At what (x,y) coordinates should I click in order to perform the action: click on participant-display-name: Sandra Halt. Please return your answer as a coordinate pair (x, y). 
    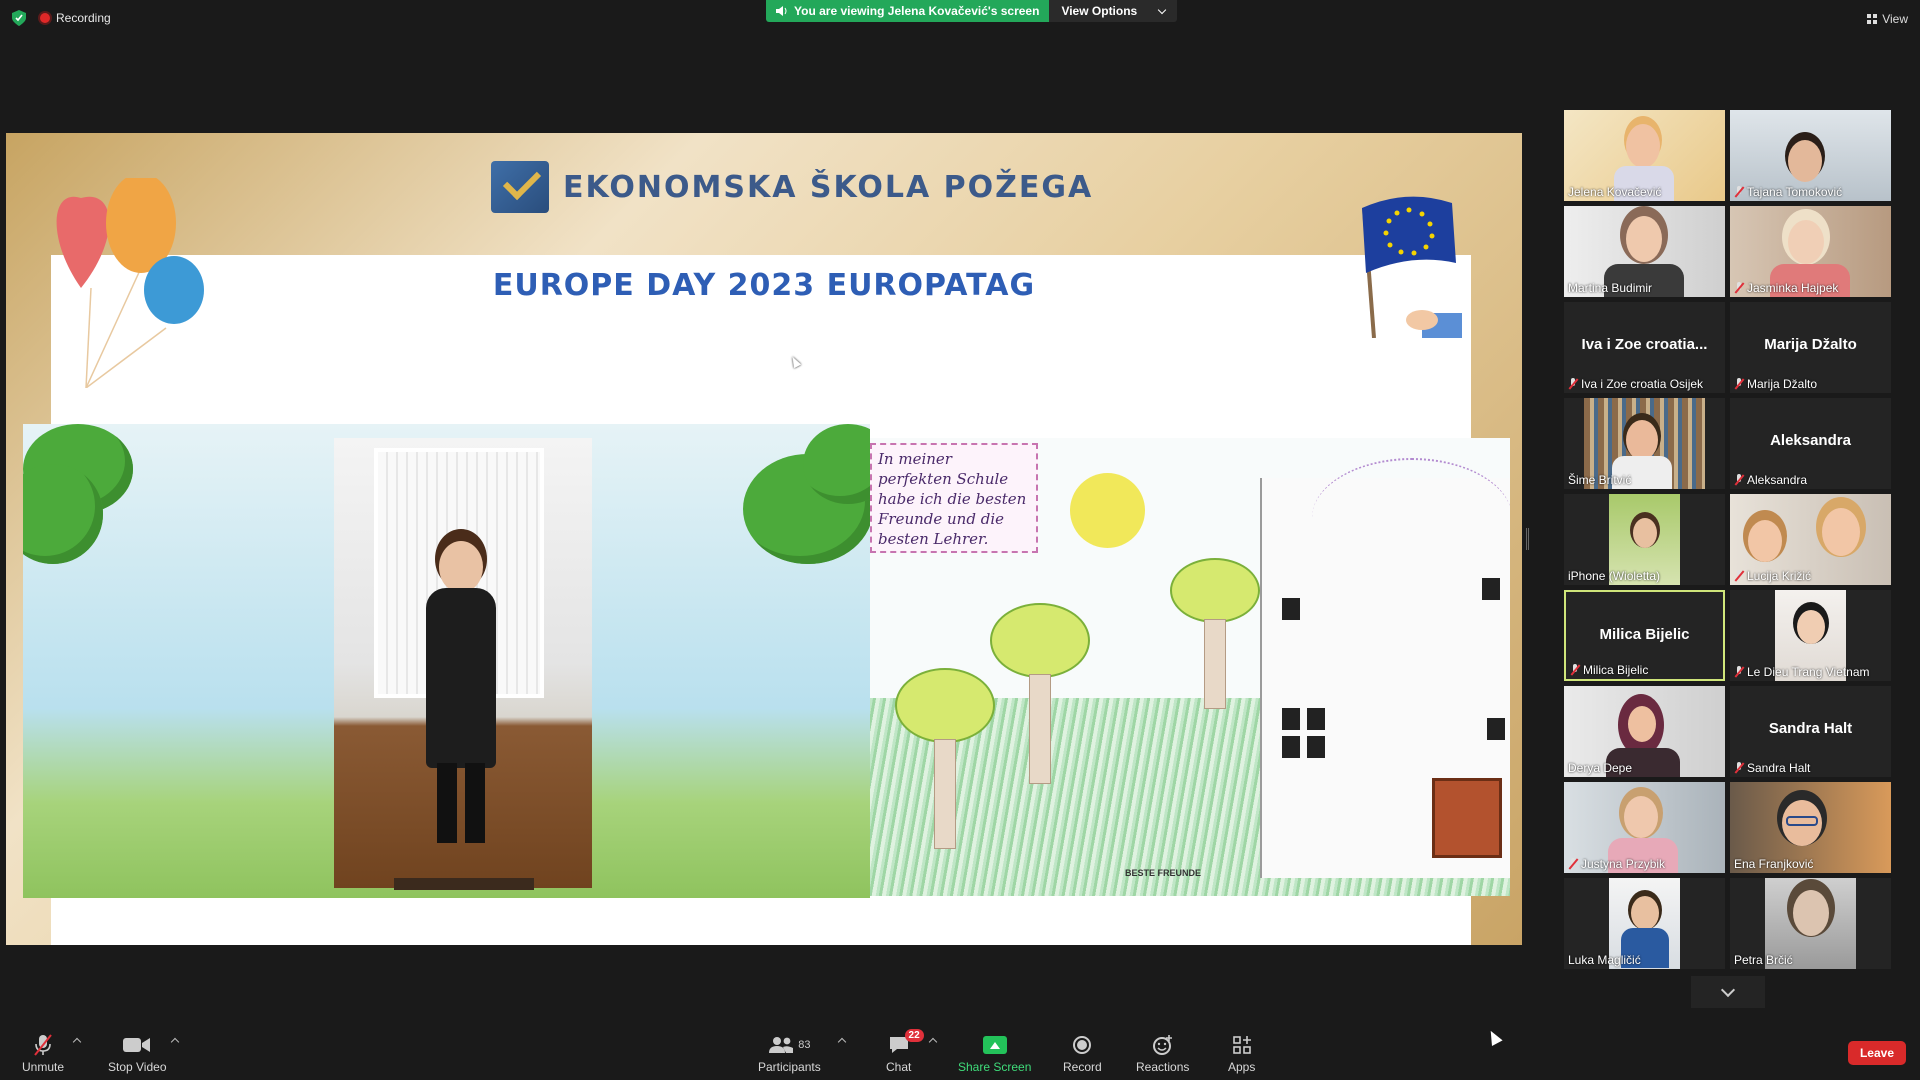
    Looking at the image, I should click on (1810, 728).